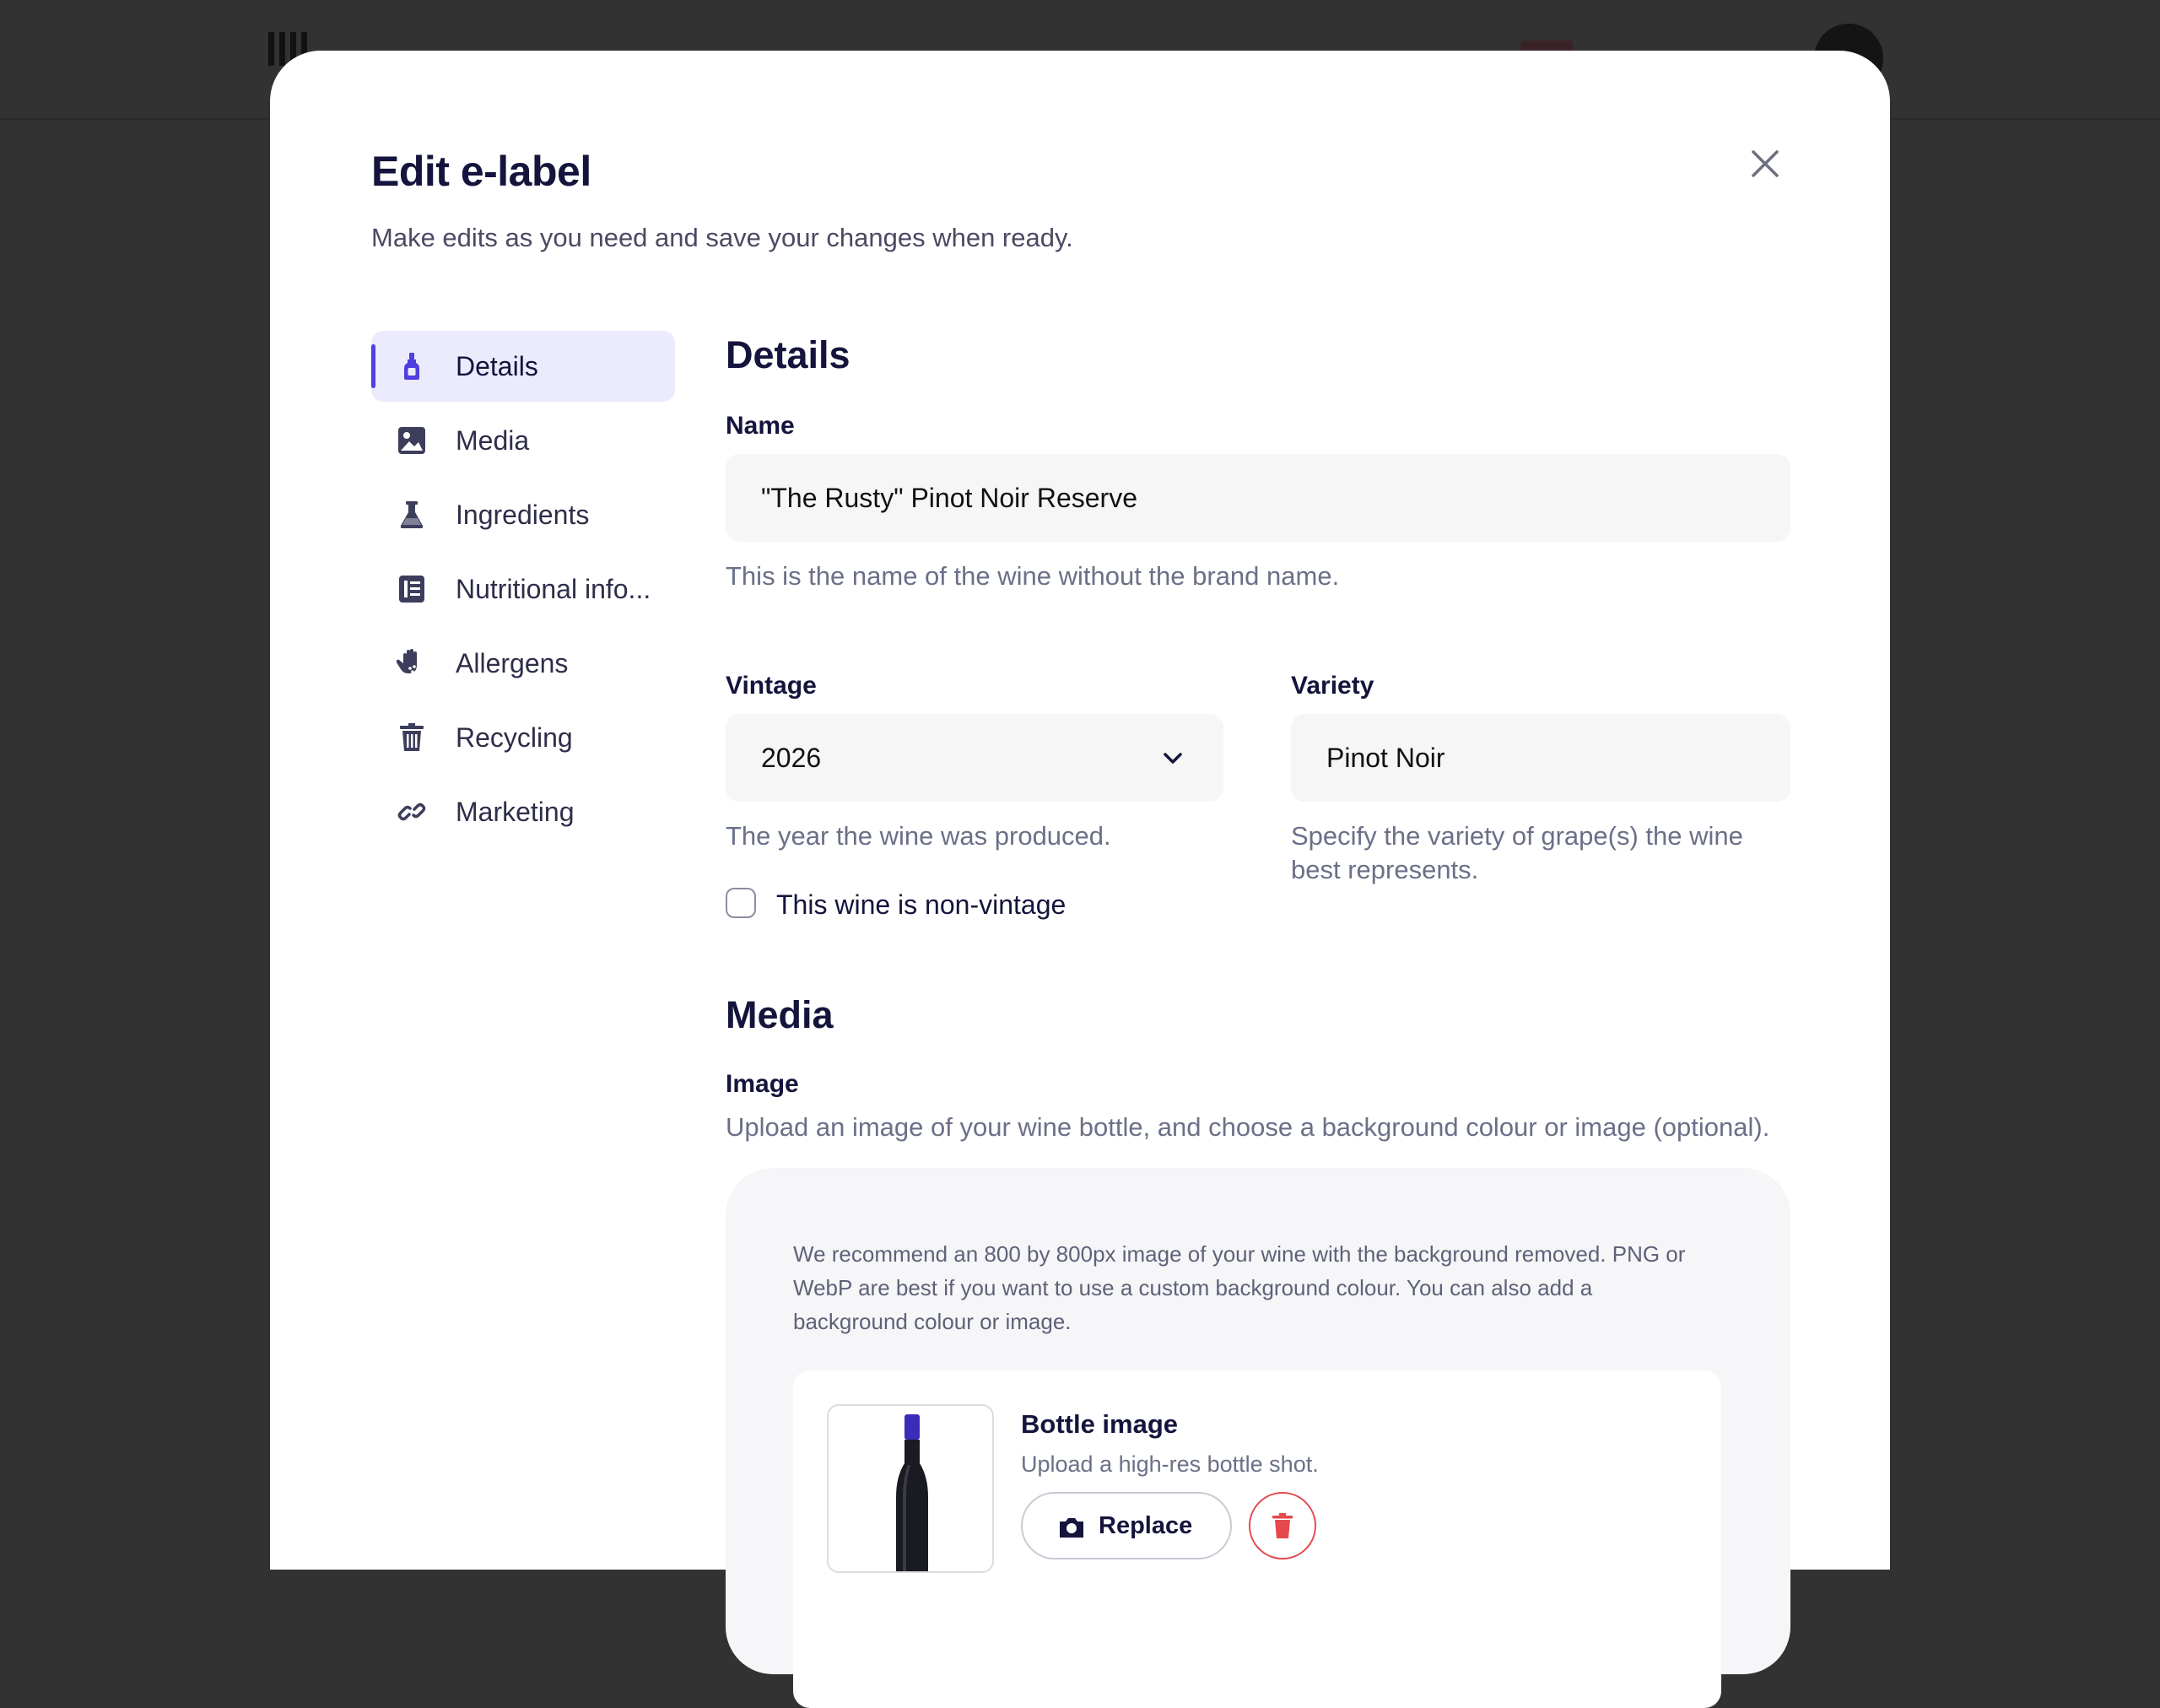 The image size is (2160, 1708). I want to click on nav-label-recycling: Recycling, so click(514, 737).